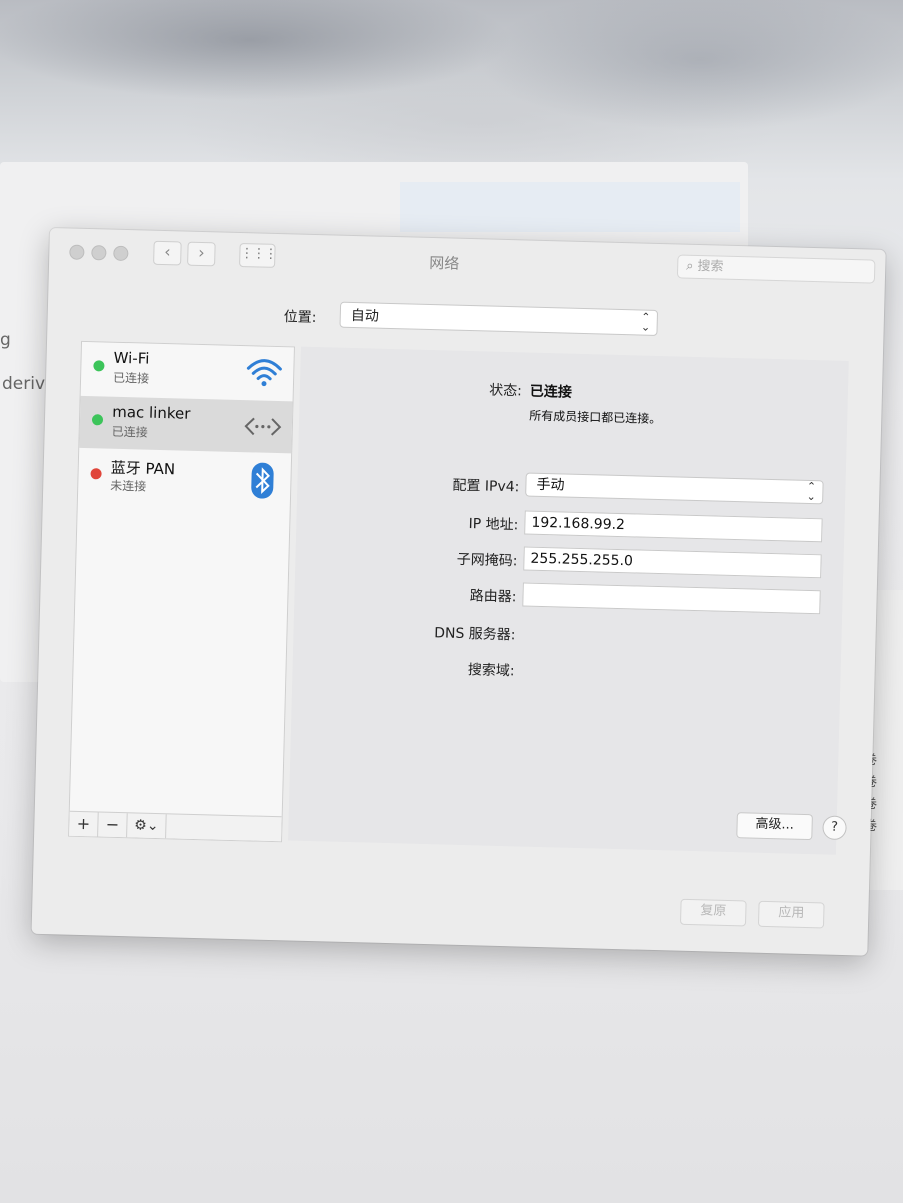  I want to click on close-window-button, so click(77, 252).